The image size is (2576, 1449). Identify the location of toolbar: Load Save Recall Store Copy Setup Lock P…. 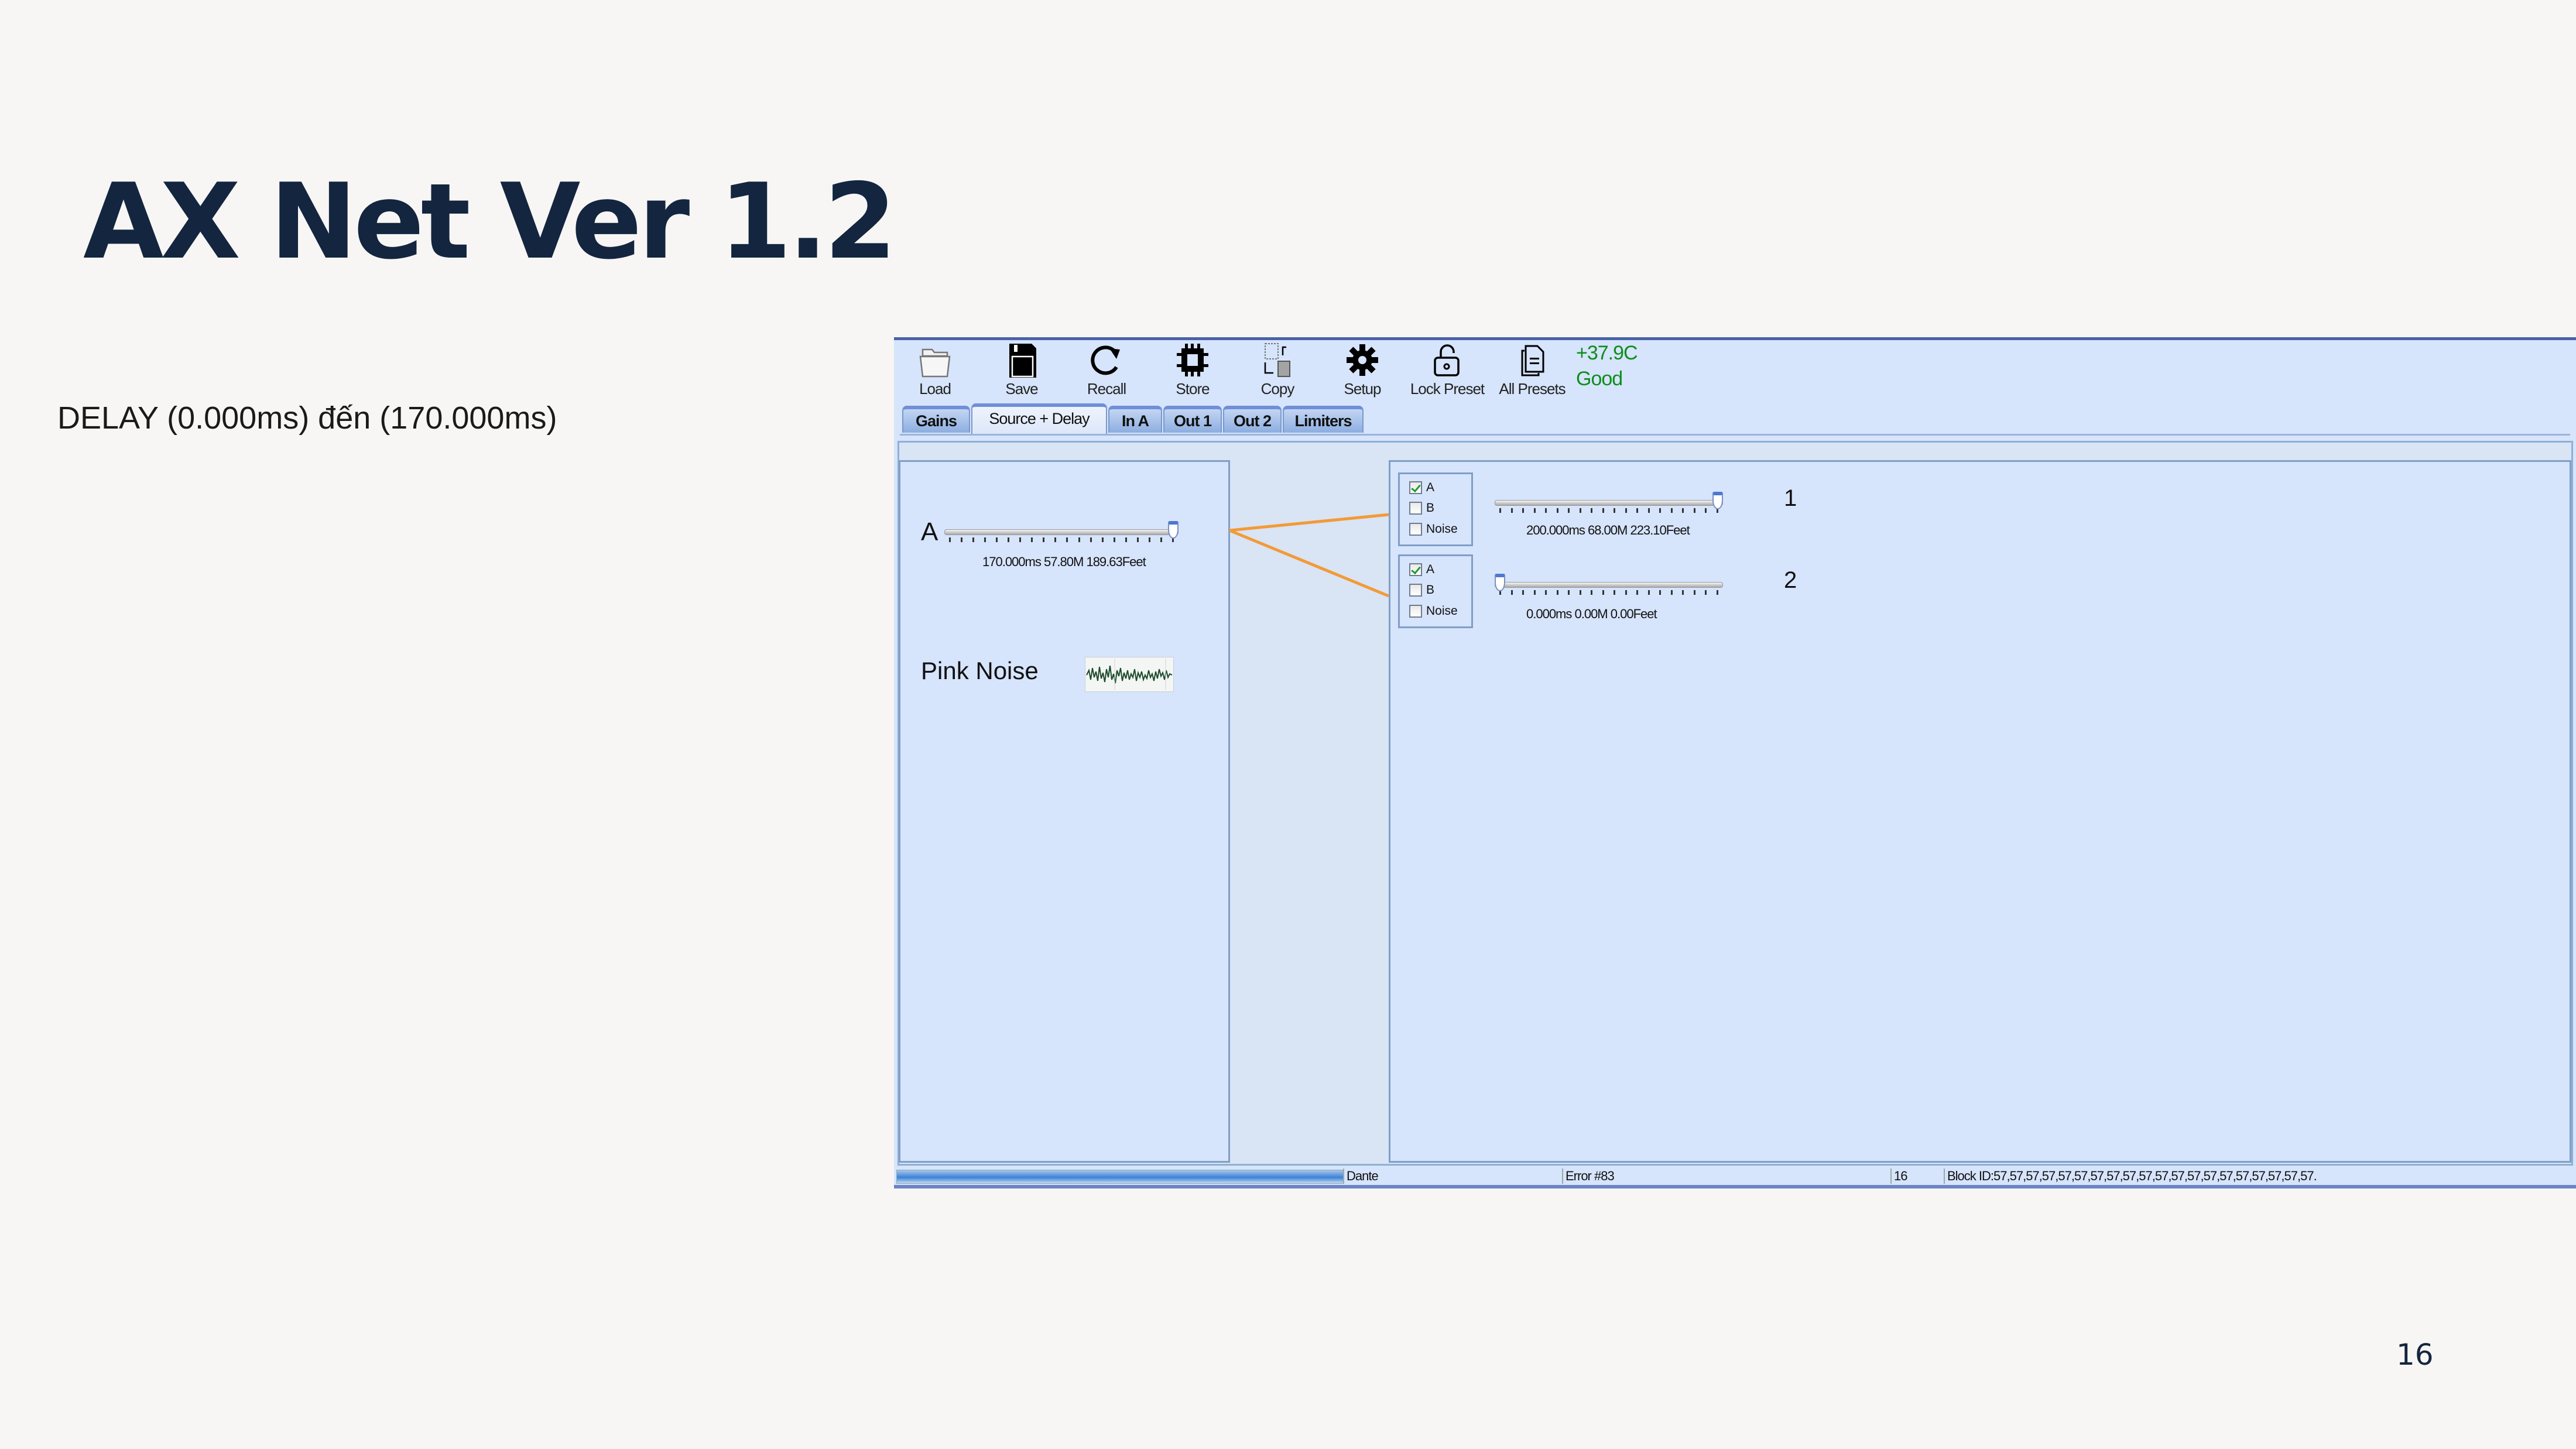
(1735, 369).